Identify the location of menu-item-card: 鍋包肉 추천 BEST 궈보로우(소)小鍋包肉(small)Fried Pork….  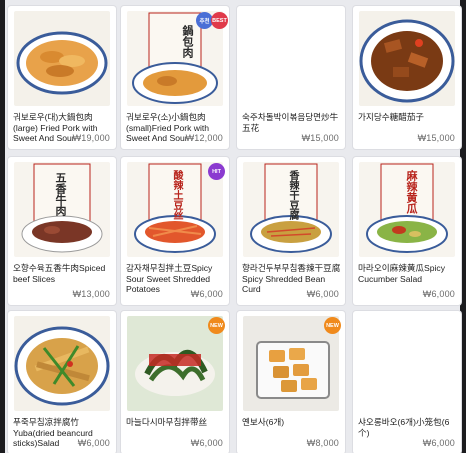
(175, 77).